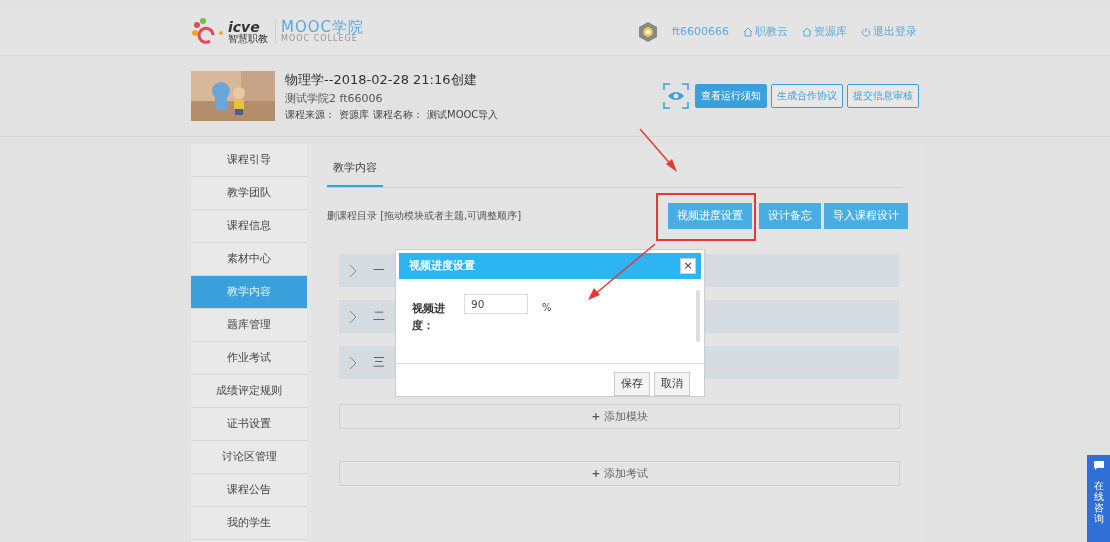 The image size is (1110, 542). What do you see at coordinates (379, 362) in the screenshot?
I see `module-title: 三` at bounding box center [379, 362].